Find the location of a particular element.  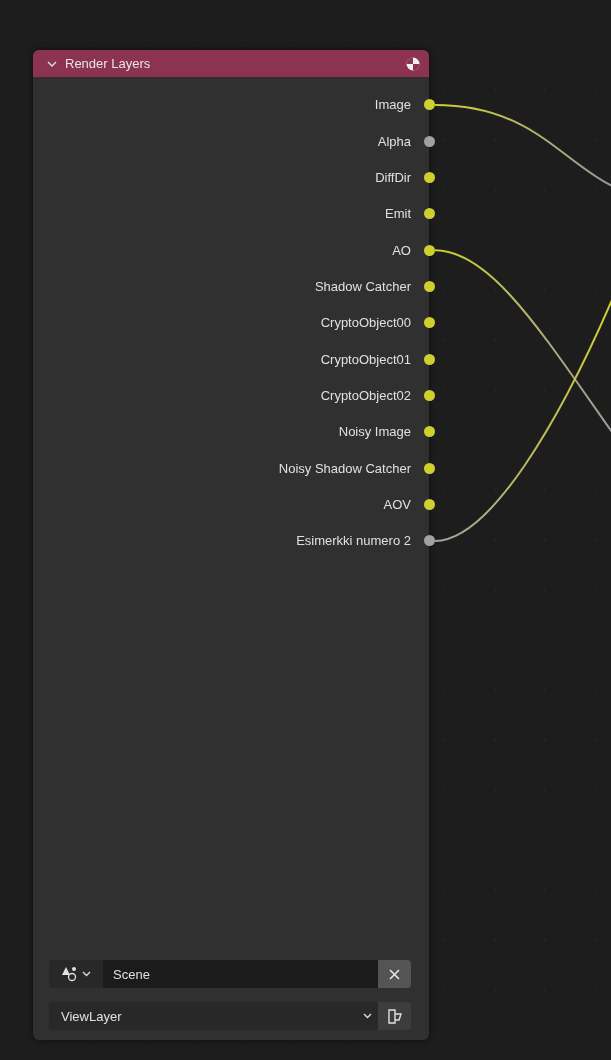

collapse-caret-icon is located at coordinates (52, 63).